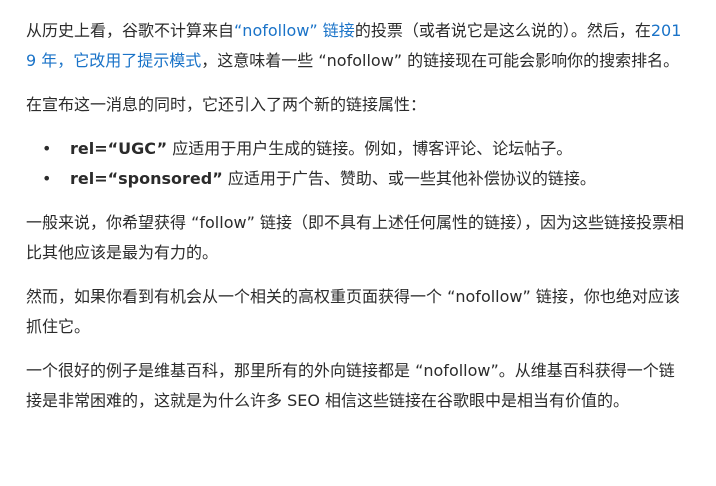  I want to click on attribute-description-ugc: 应适用于用户生成的链接。例如，博客评论、论坛帖子。, so click(370, 148).